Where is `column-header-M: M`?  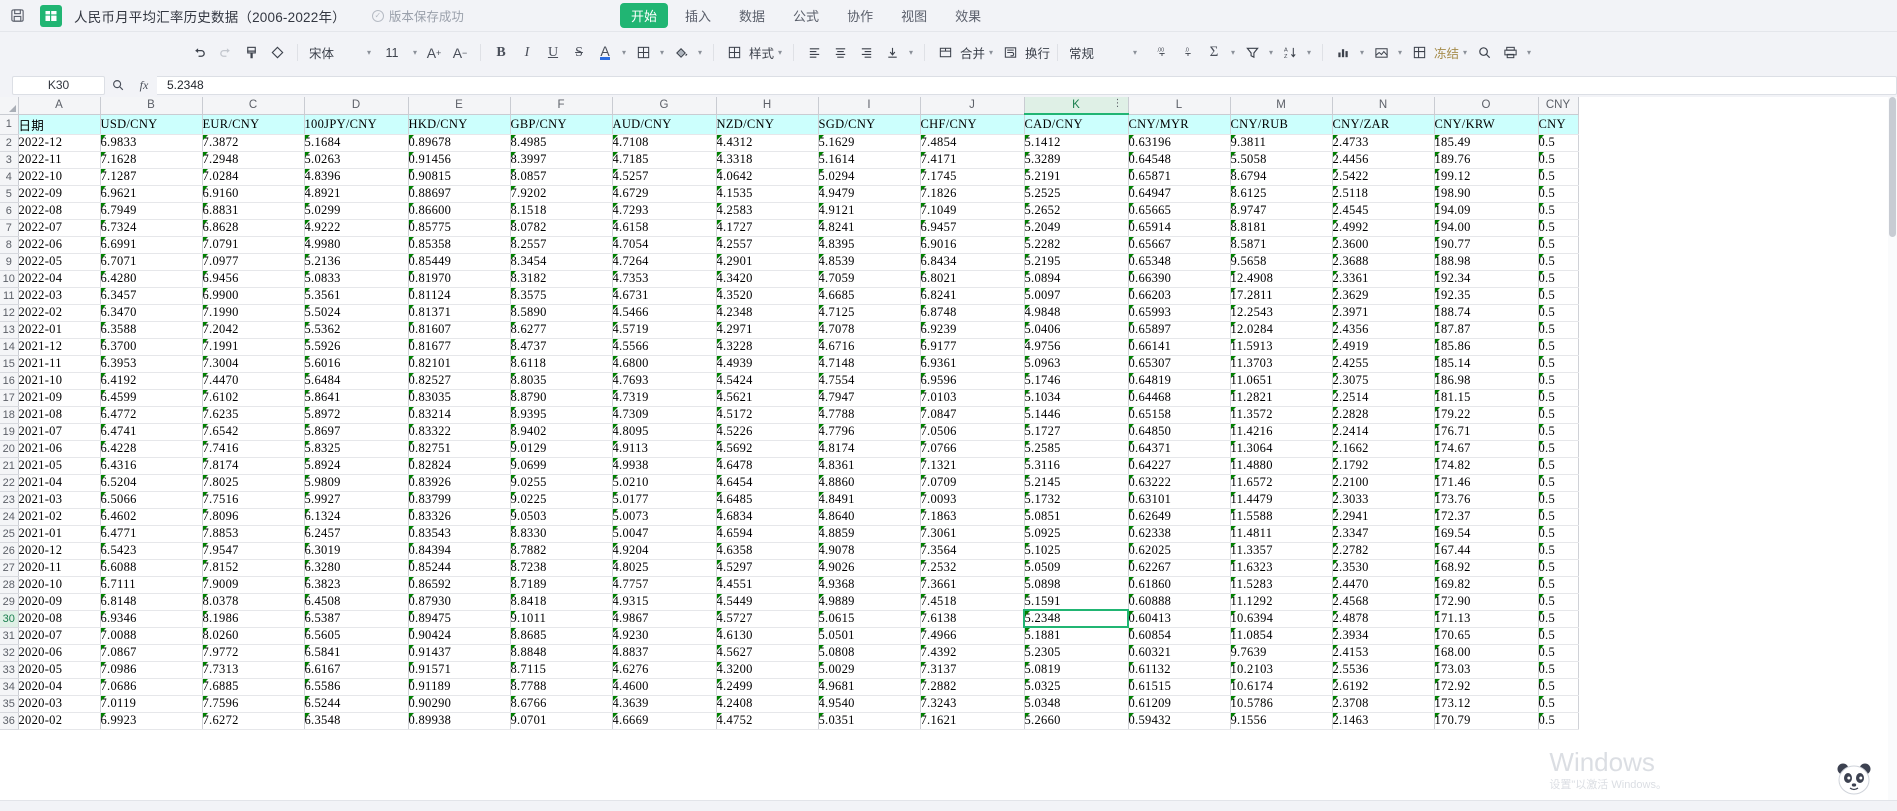 column-header-M: M is located at coordinates (1281, 106).